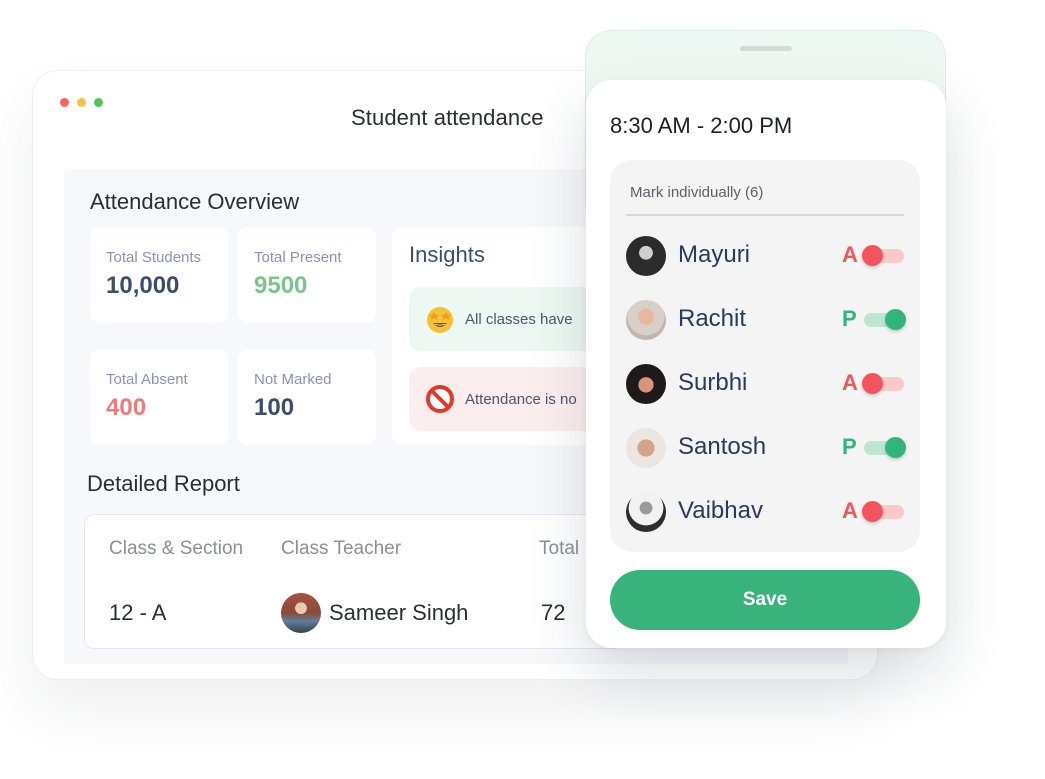  Describe the element at coordinates (301, 613) in the screenshot. I see `teacher-avatar` at that location.